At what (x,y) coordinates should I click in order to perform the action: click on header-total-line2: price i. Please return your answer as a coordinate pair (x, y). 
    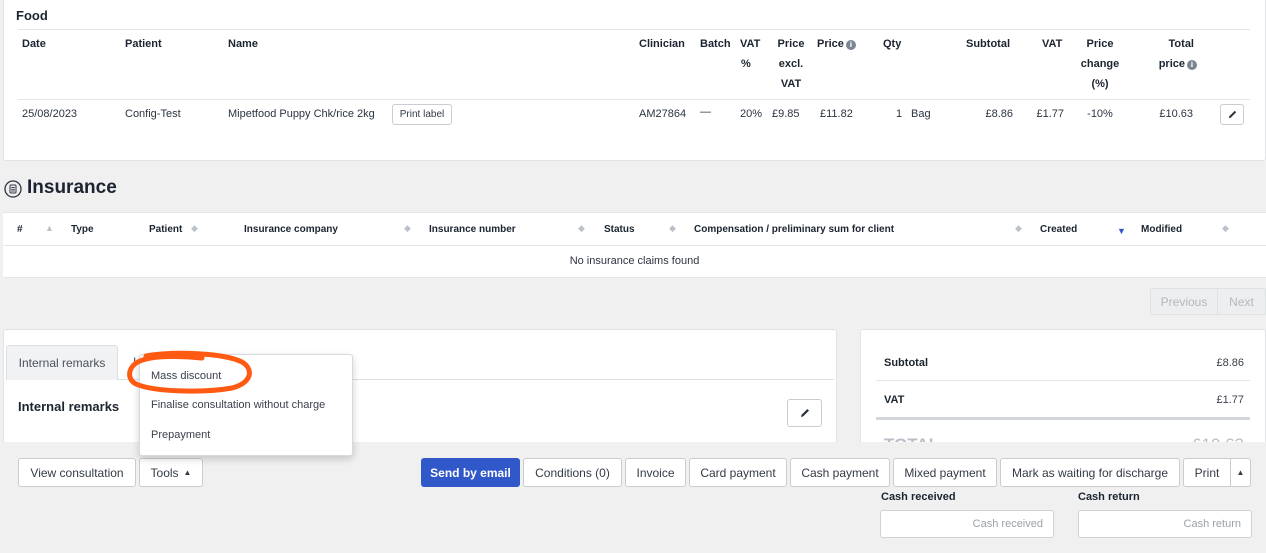
    Looking at the image, I should click on (1171, 64).